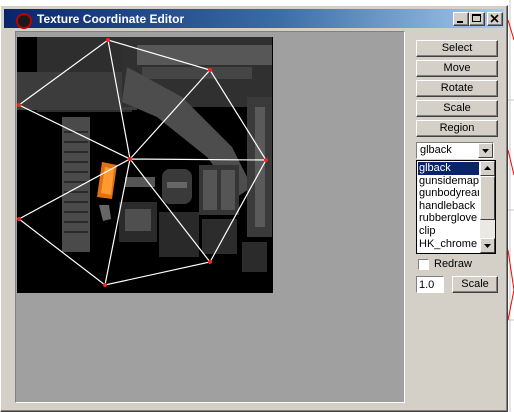 This screenshot has height=412, width=514. I want to click on list-item: rubberglove, so click(448, 218).